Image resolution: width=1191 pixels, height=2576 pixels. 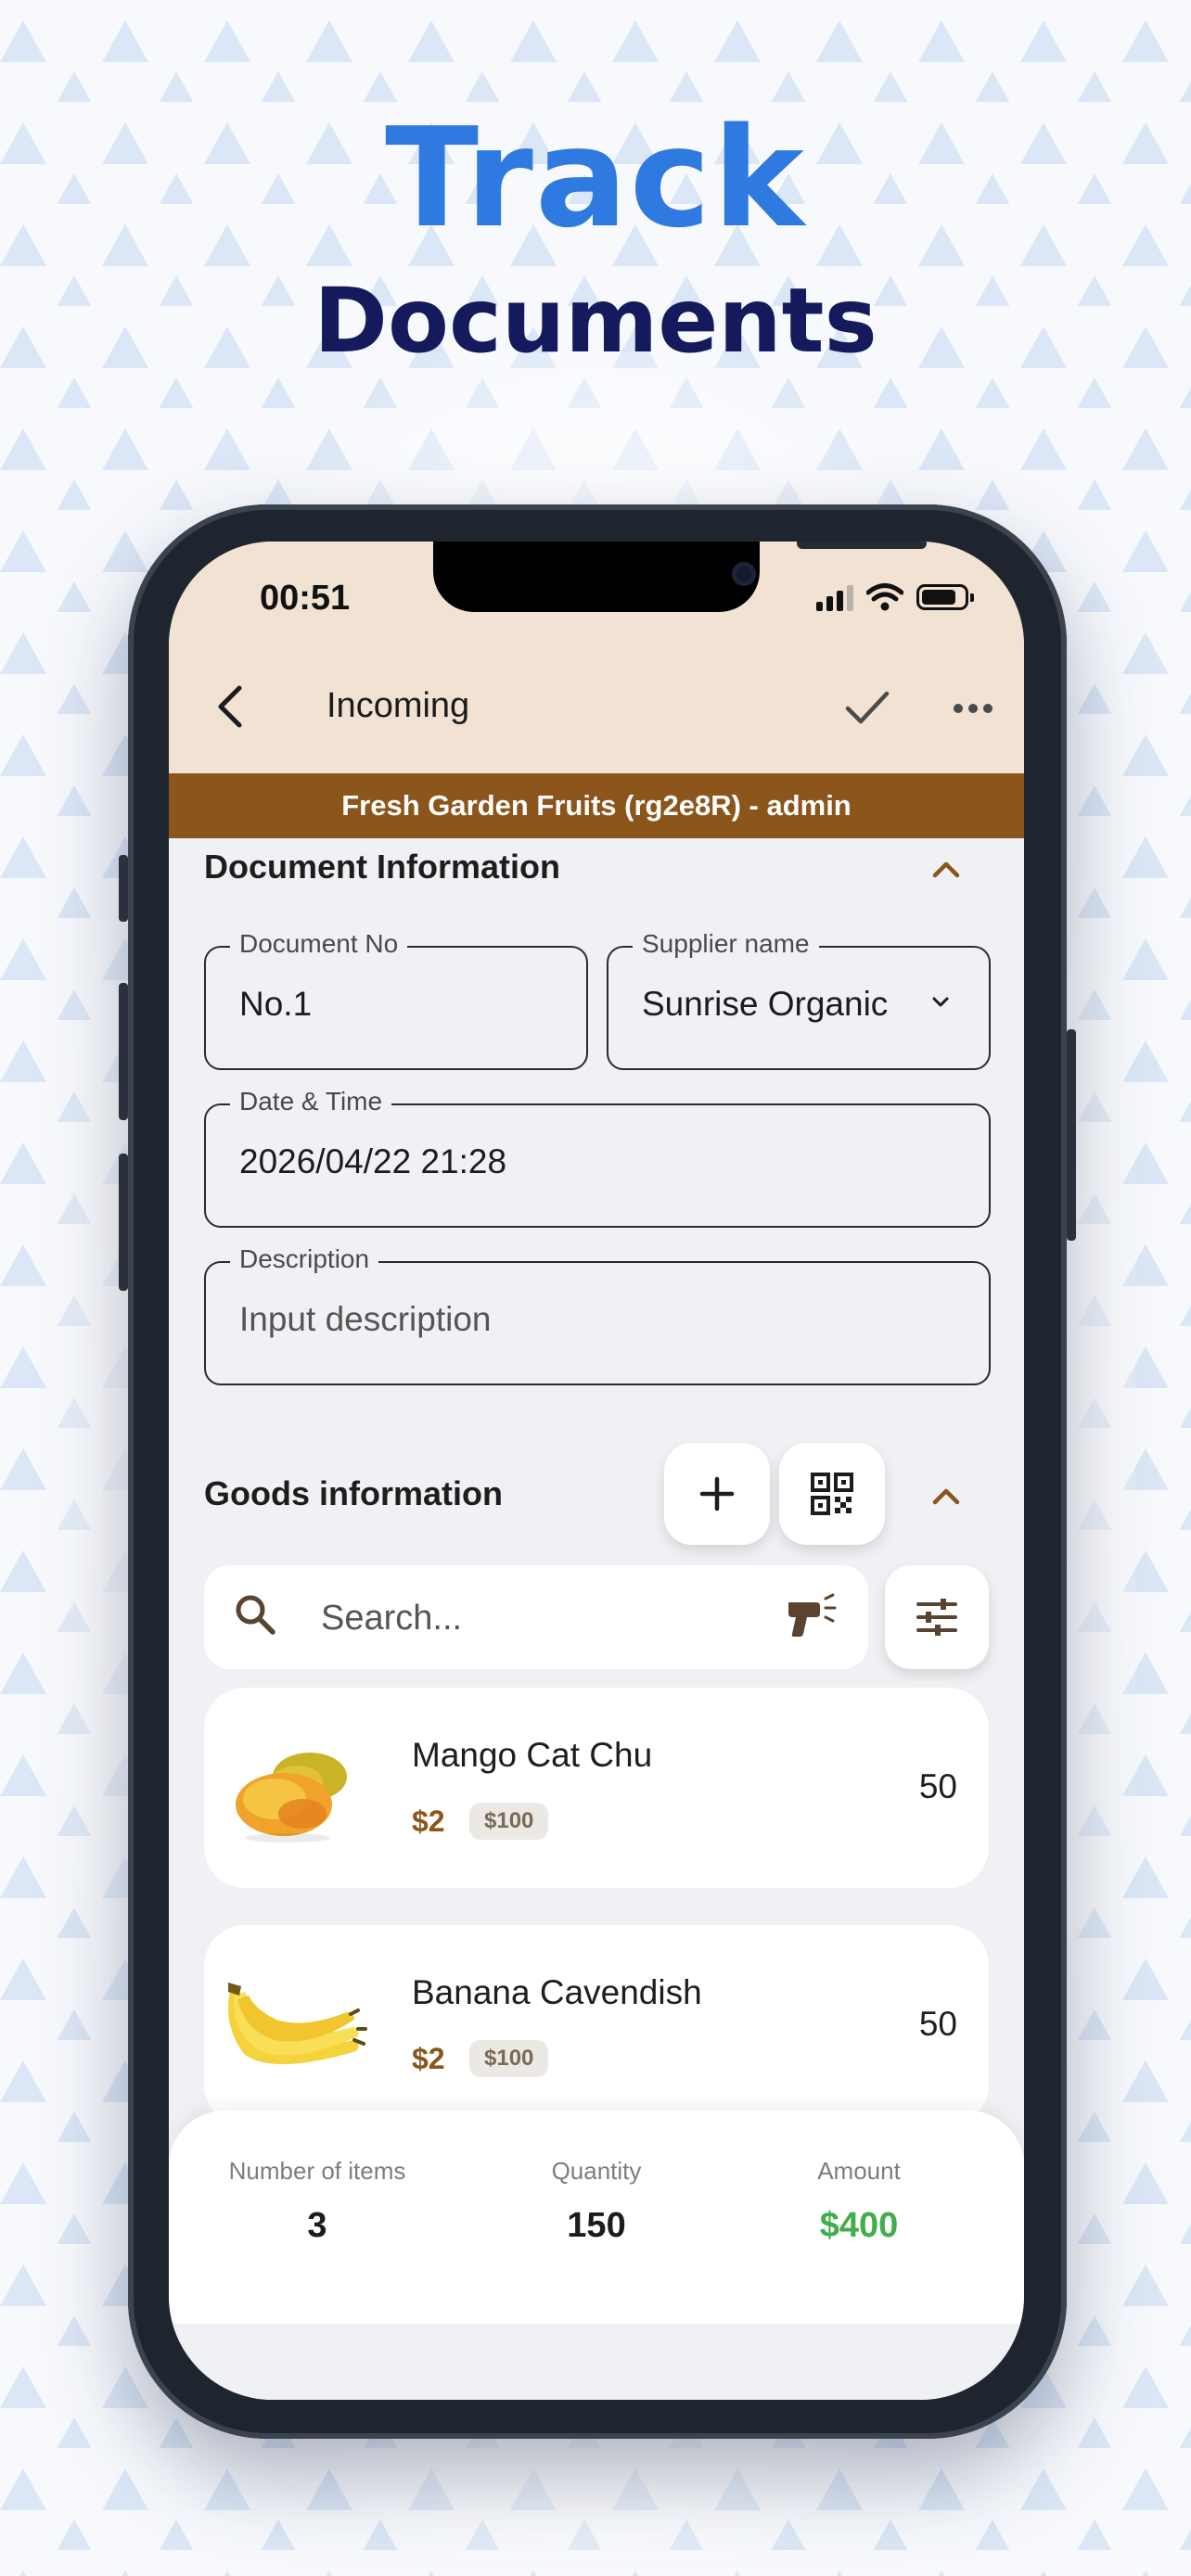 What do you see at coordinates (884, 597) in the screenshot?
I see `wifi-icon` at bounding box center [884, 597].